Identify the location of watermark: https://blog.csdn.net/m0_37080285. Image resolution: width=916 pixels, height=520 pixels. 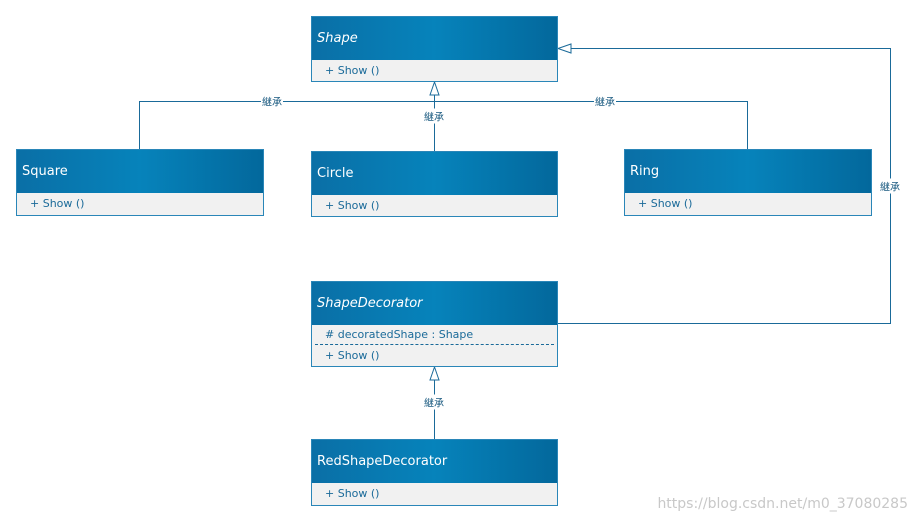
(782, 504).